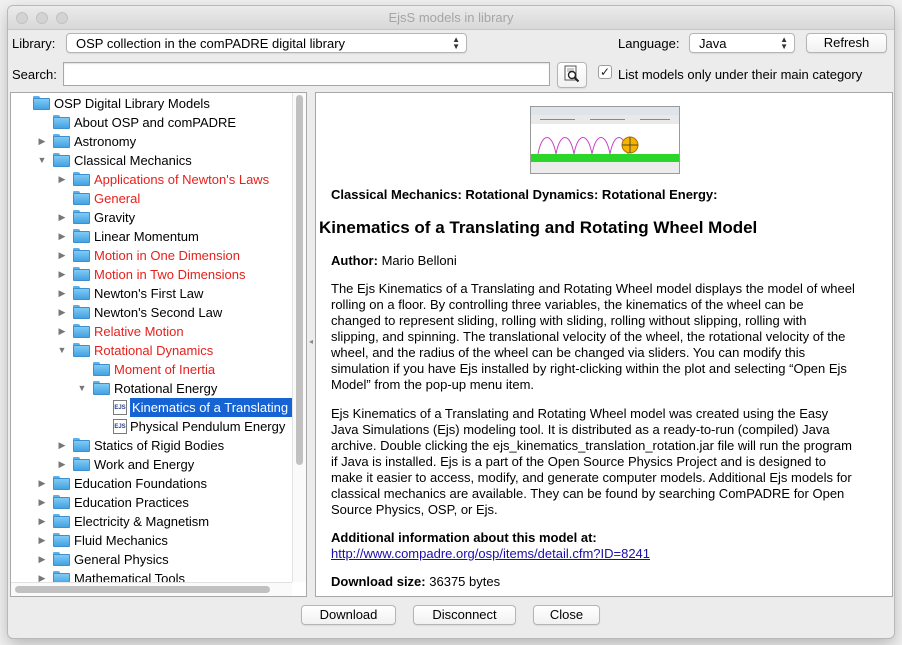  Describe the element at coordinates (566, 615) in the screenshot. I see `close-button: Close` at that location.